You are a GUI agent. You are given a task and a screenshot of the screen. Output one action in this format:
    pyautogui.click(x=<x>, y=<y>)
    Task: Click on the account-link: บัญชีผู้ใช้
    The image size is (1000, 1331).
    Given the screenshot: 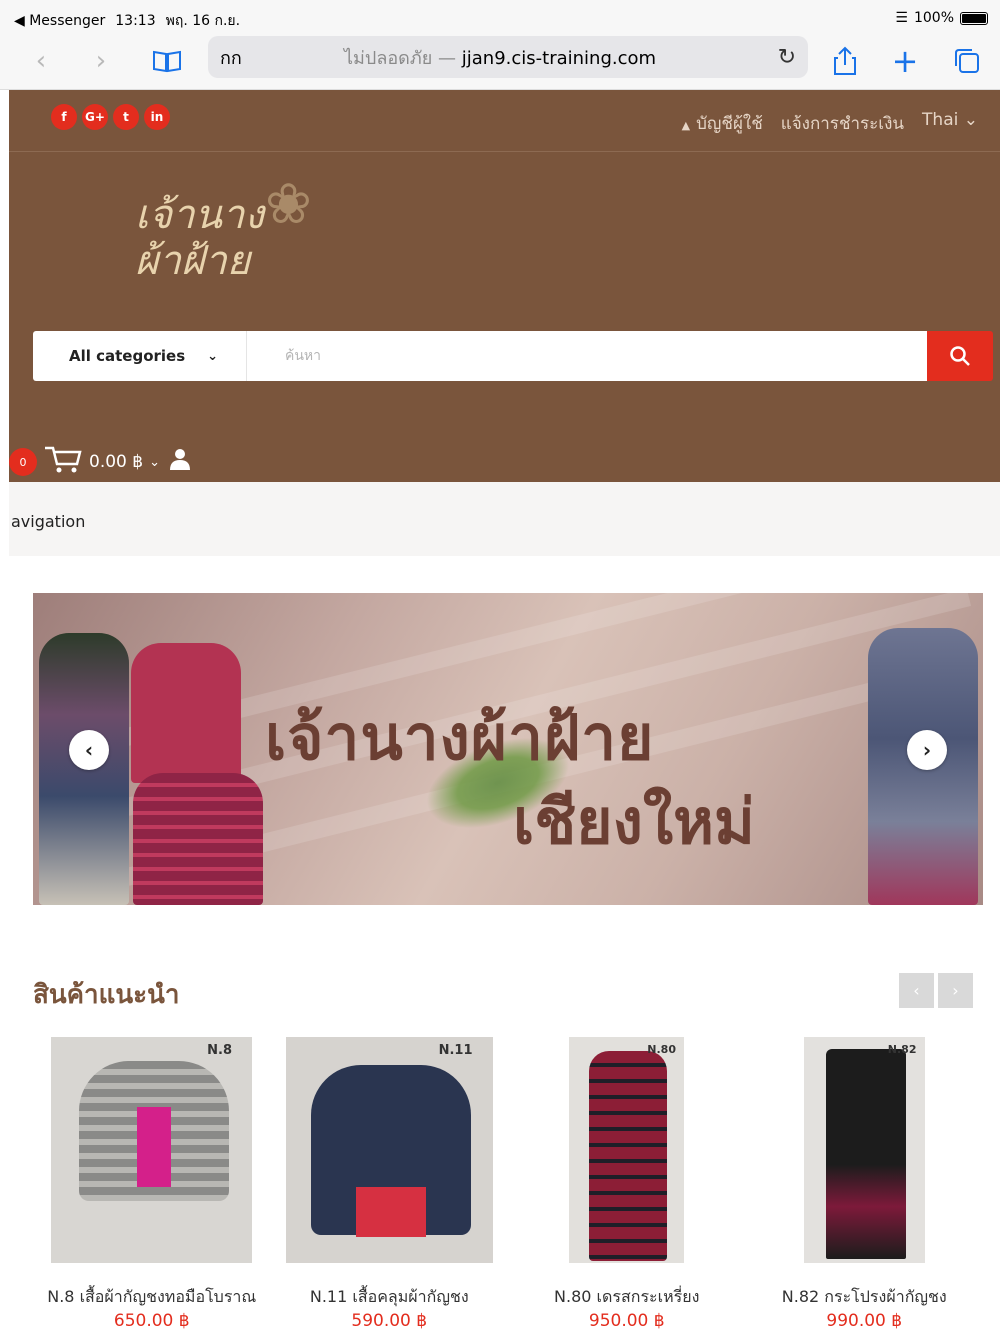 What is the action you would take?
    pyautogui.click(x=722, y=123)
    